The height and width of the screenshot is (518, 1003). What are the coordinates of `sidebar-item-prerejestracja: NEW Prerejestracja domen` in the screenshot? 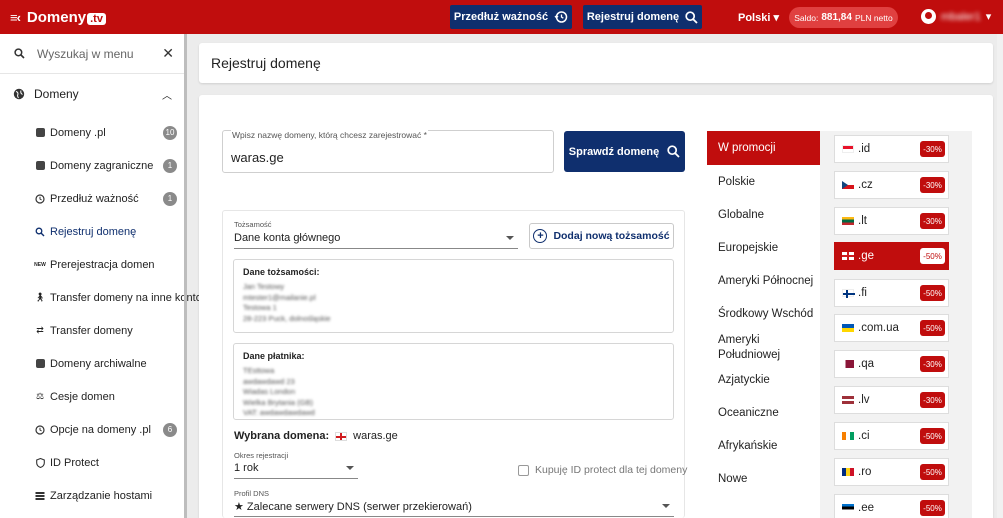 It's located at (93, 264).